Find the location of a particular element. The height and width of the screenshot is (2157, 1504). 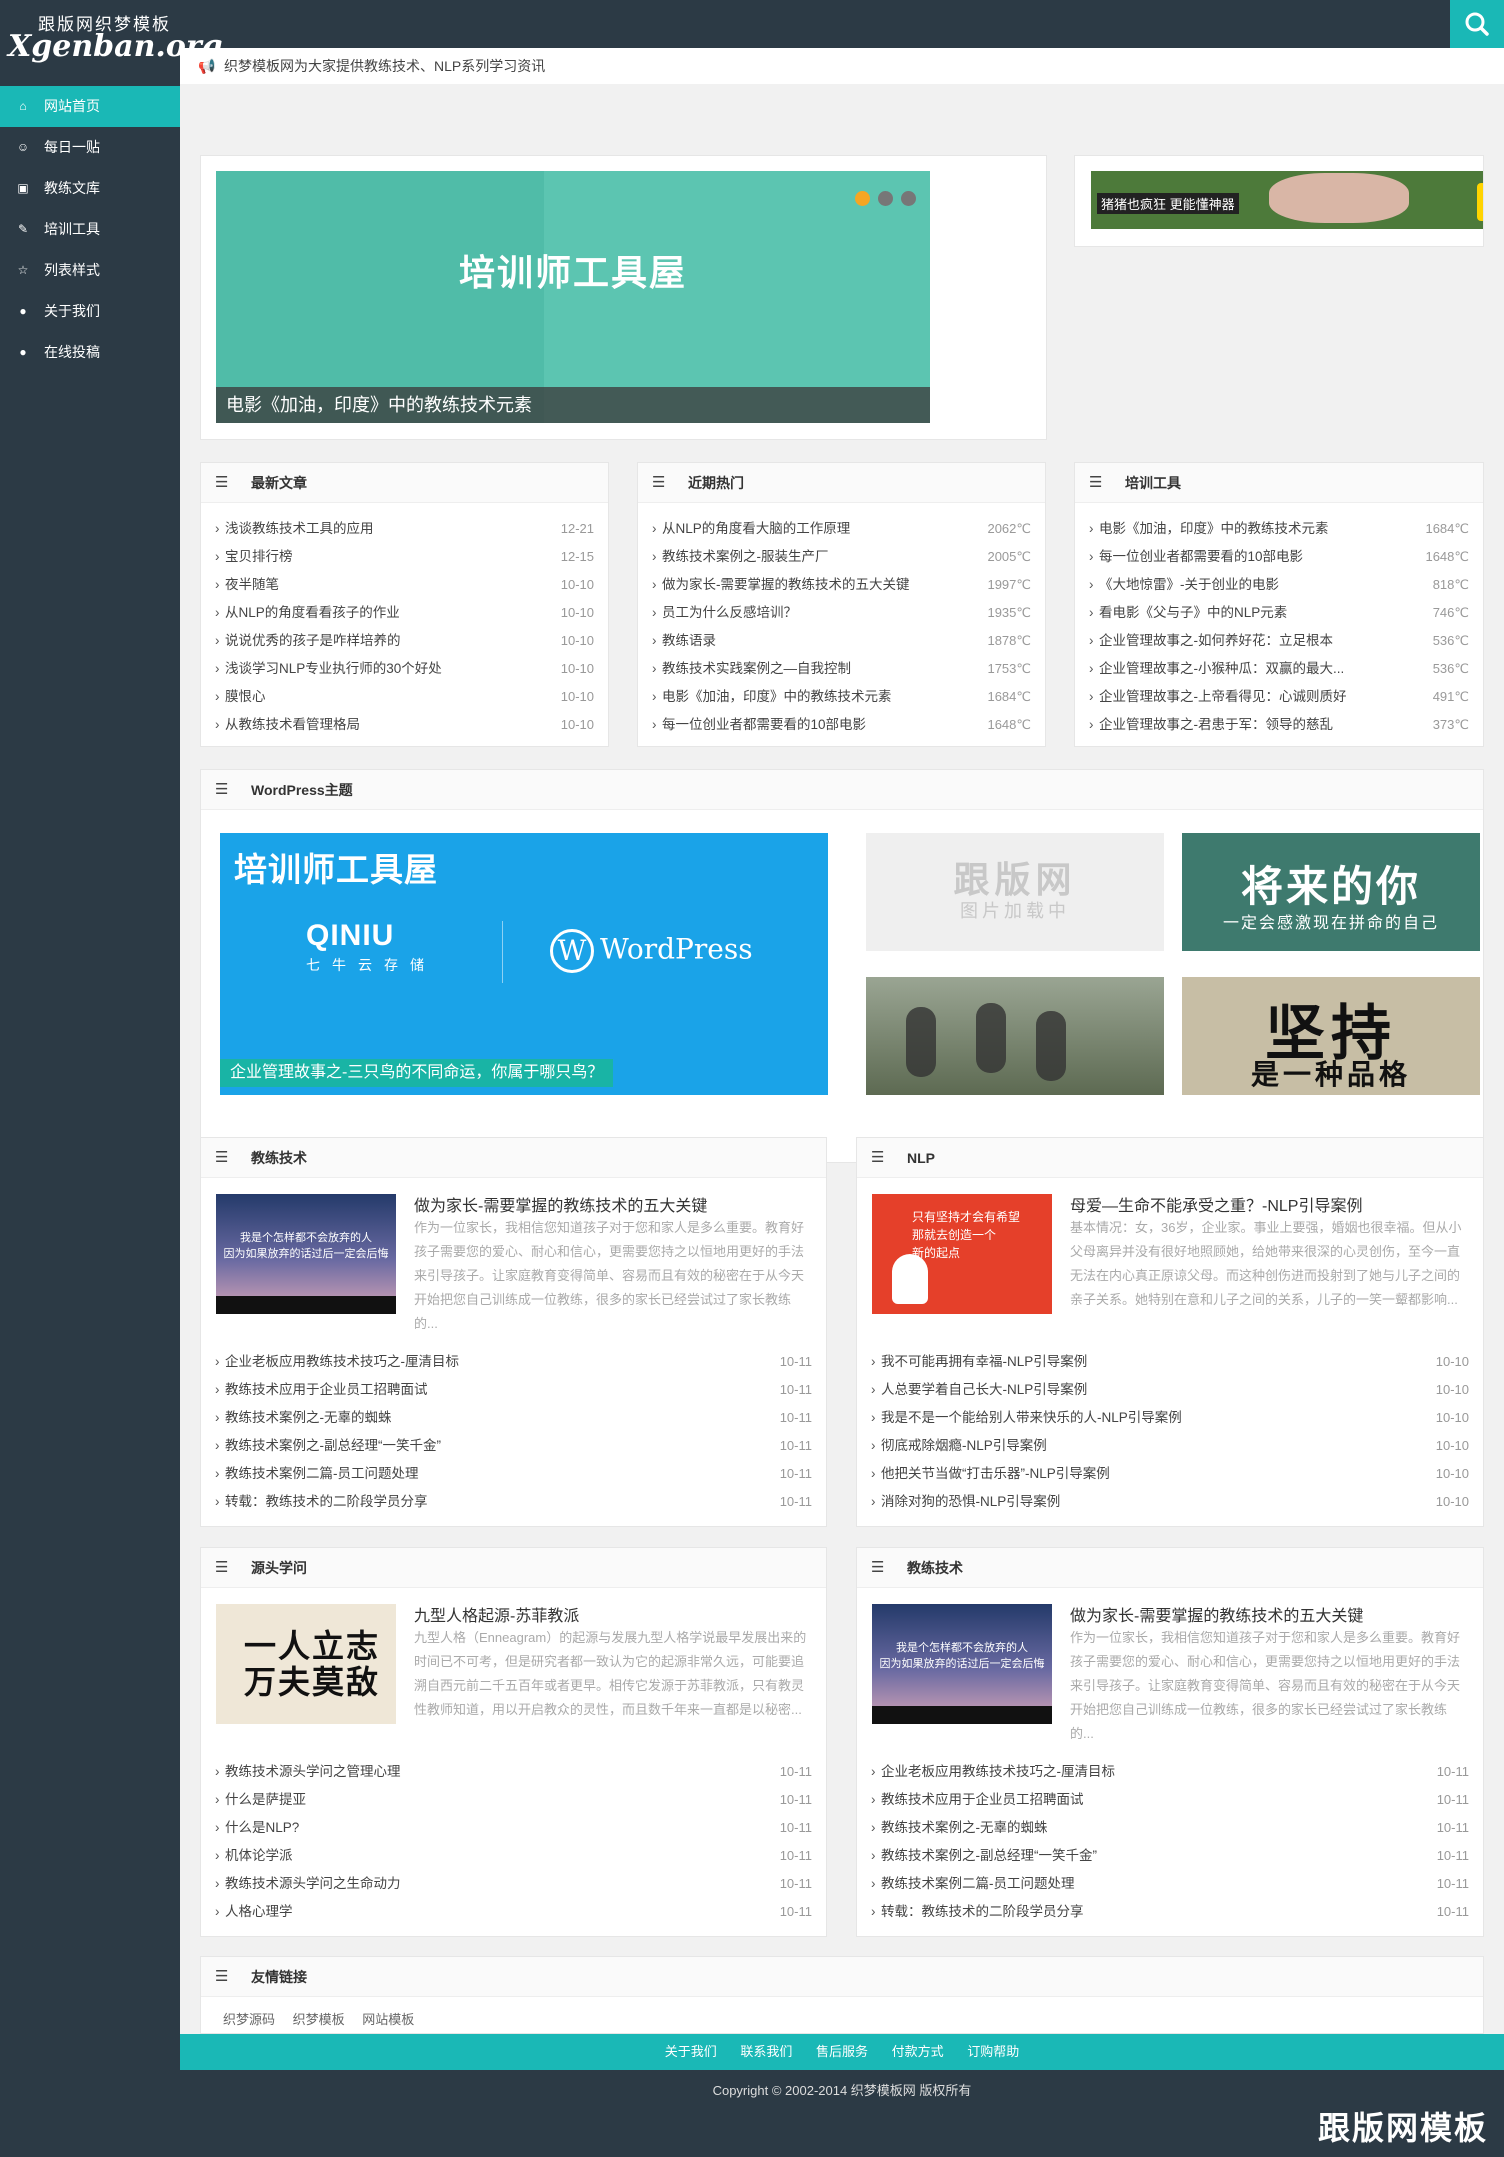

list-item-title: 彻底戒除烟瘾-NLP引导案例 is located at coordinates (1175, 1446).